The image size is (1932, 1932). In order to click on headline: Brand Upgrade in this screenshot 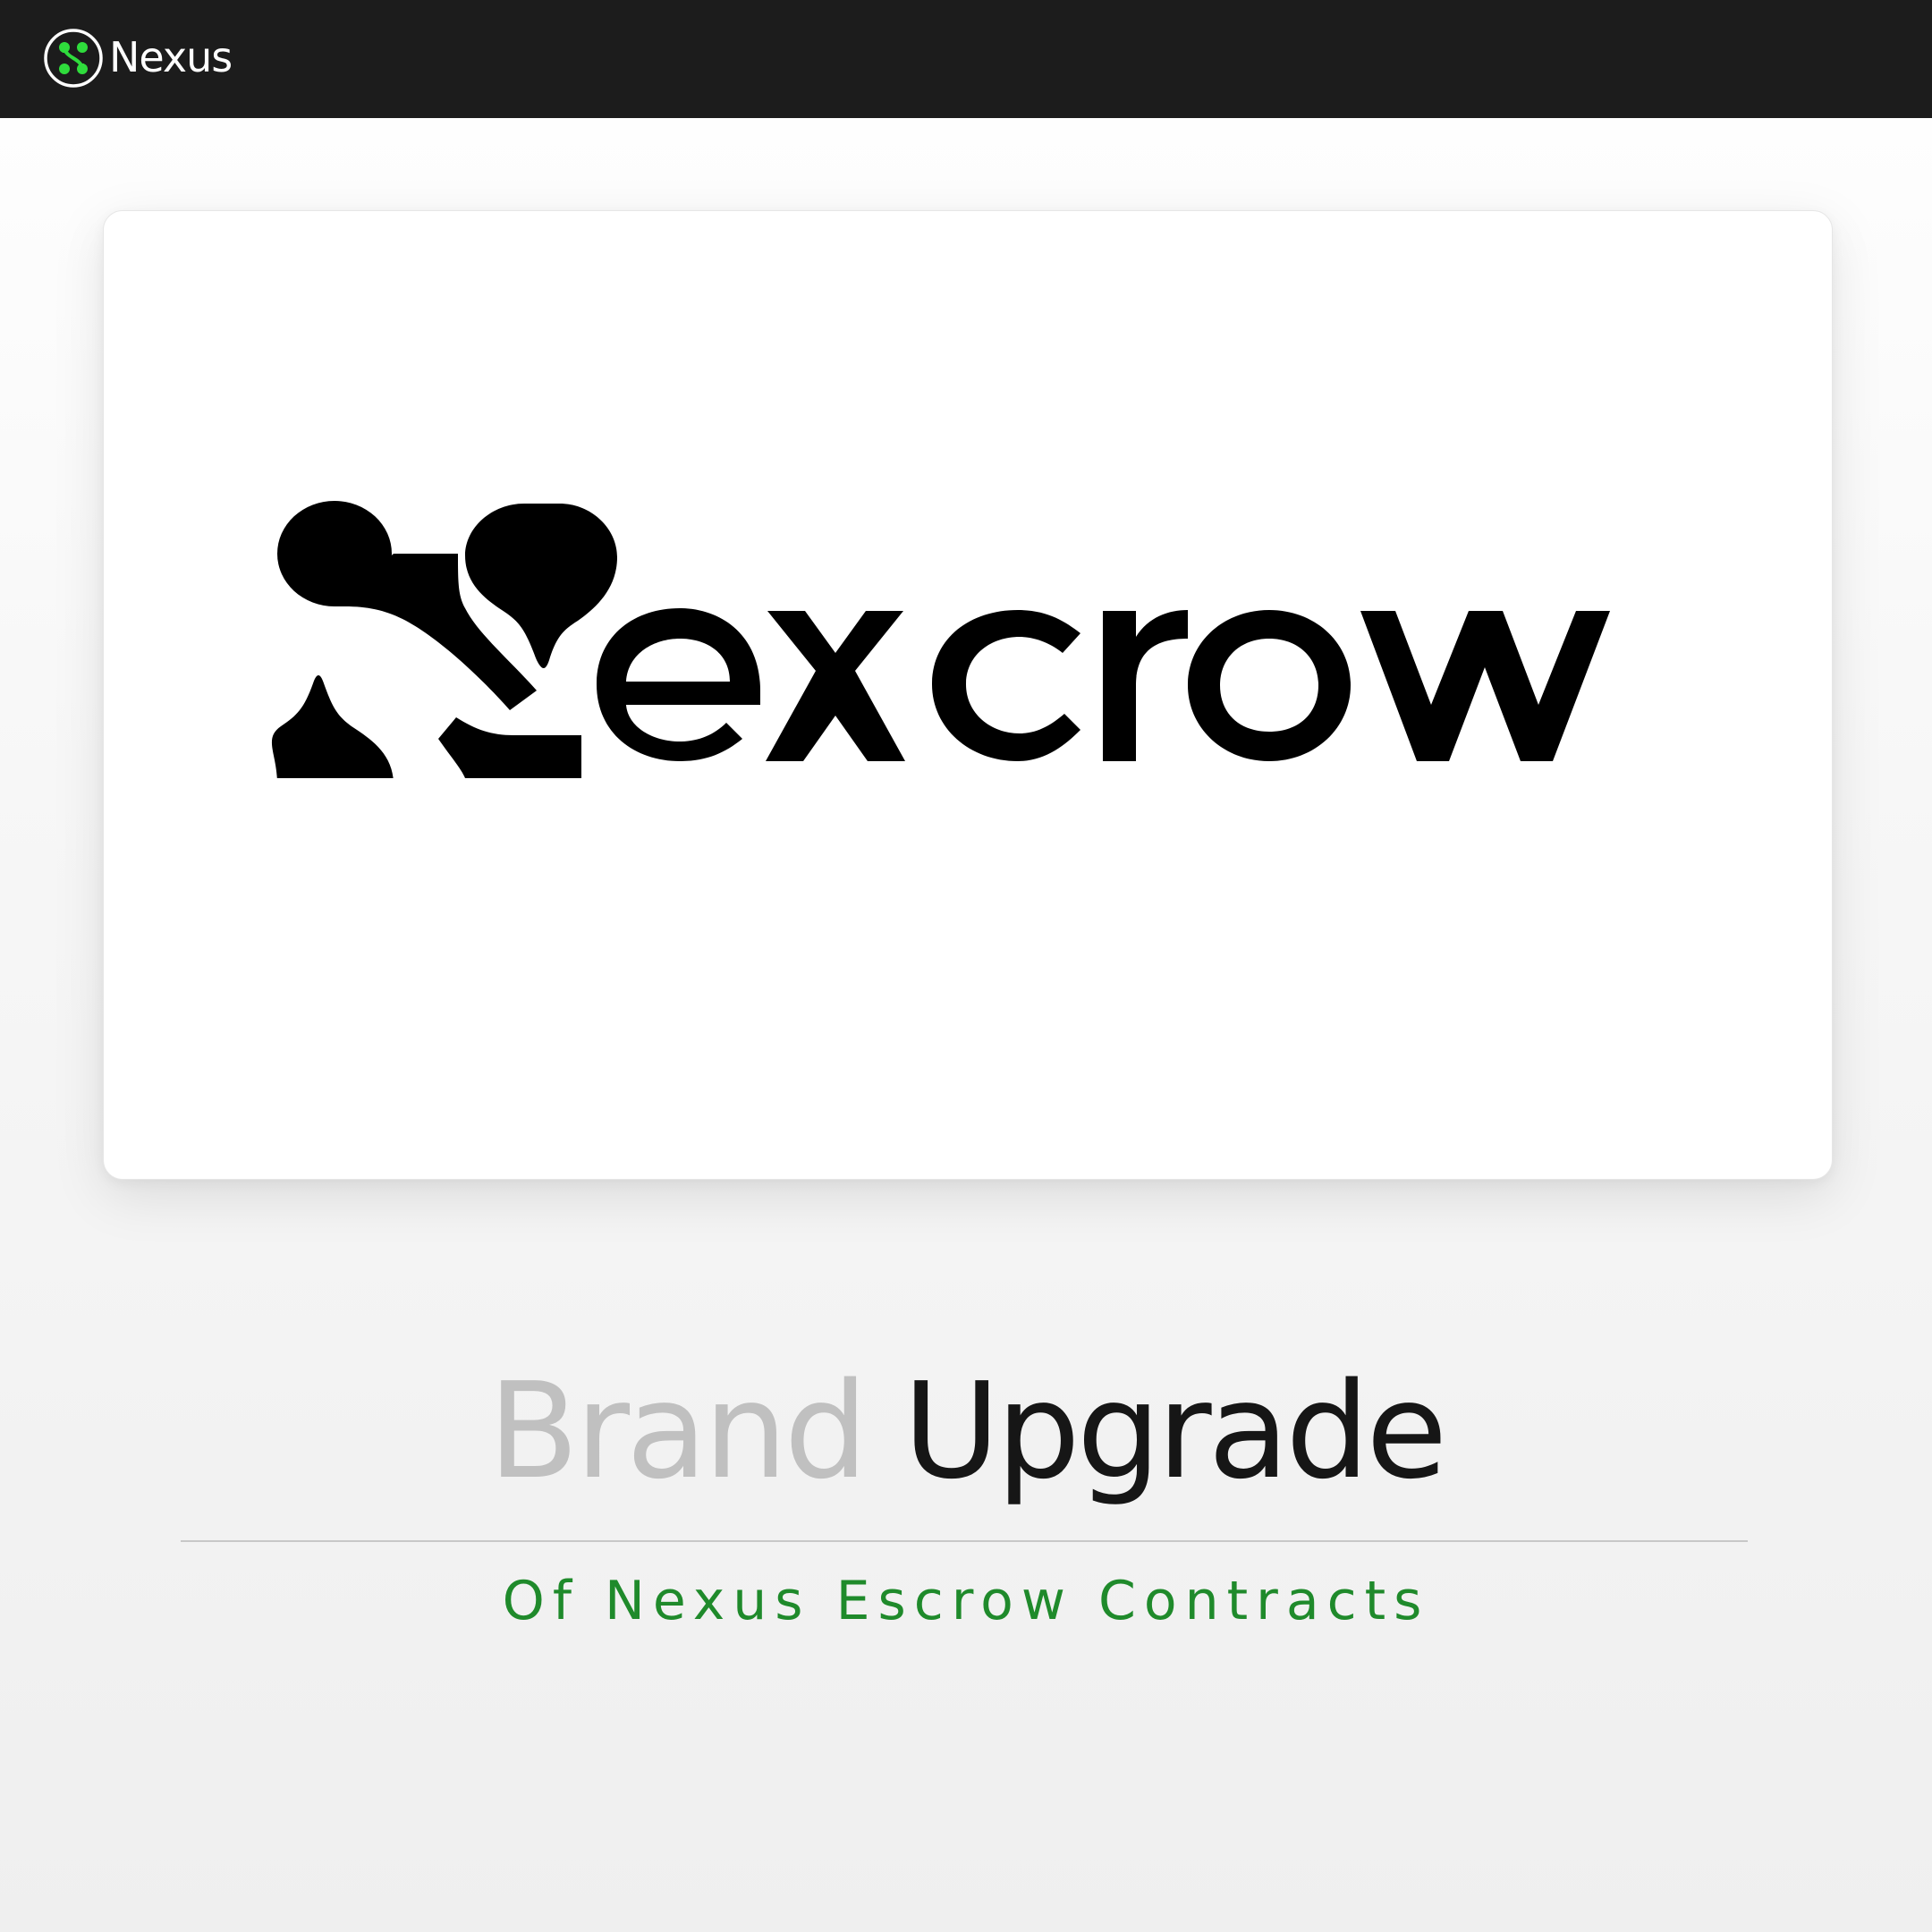, I will do `click(966, 1431)`.